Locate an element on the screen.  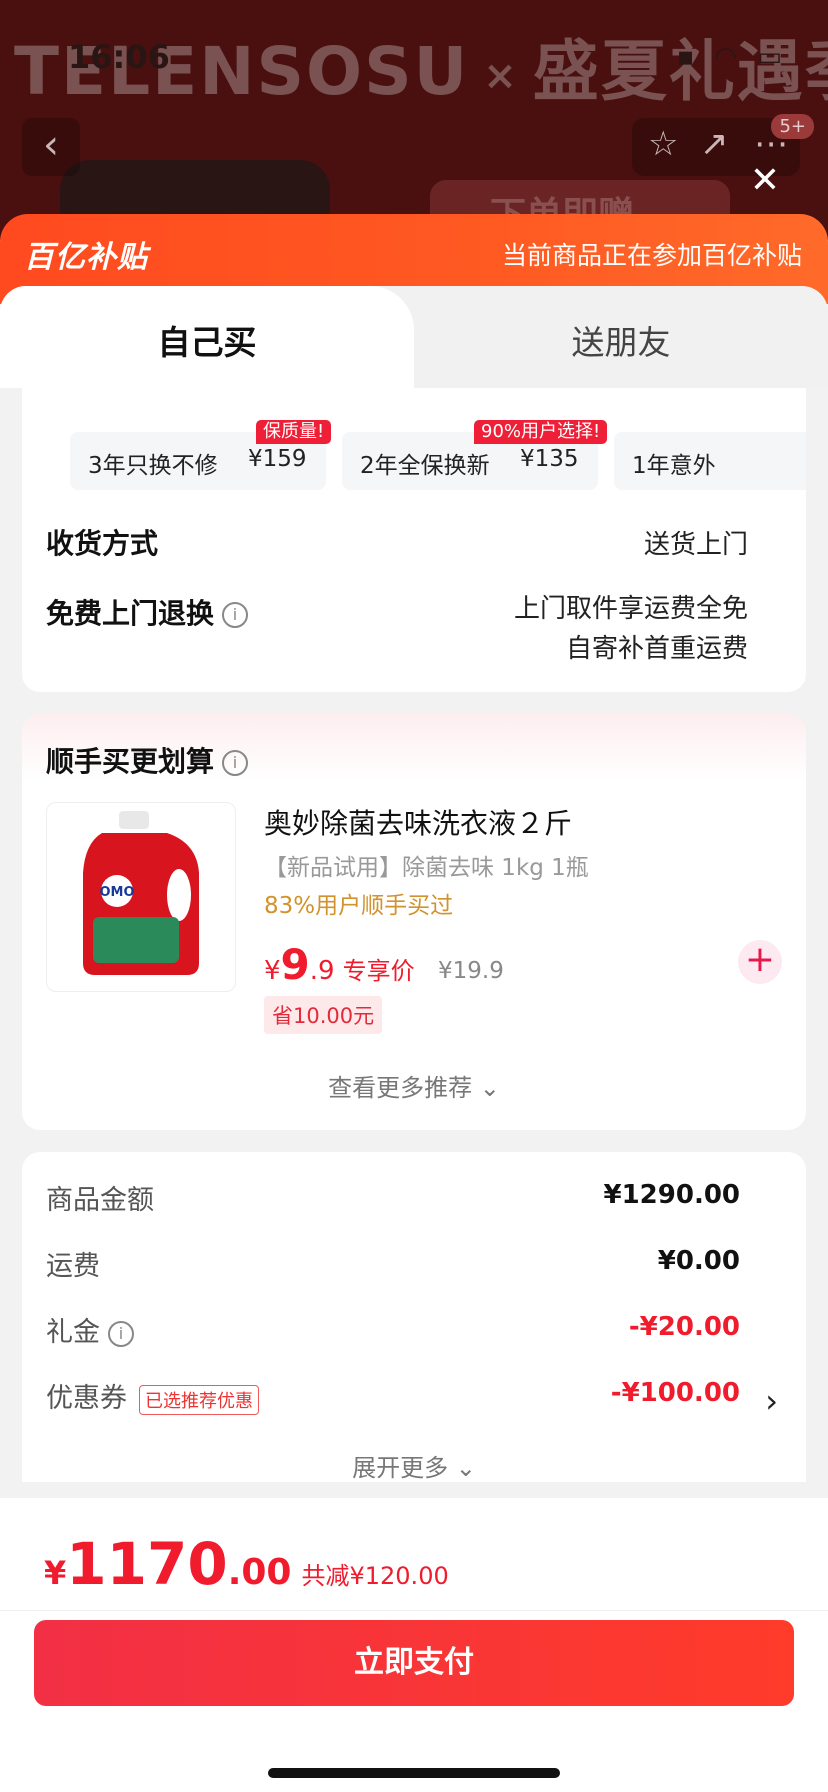
return-line-1: 上门取件享运费全免 is located at coordinates (630, 609).